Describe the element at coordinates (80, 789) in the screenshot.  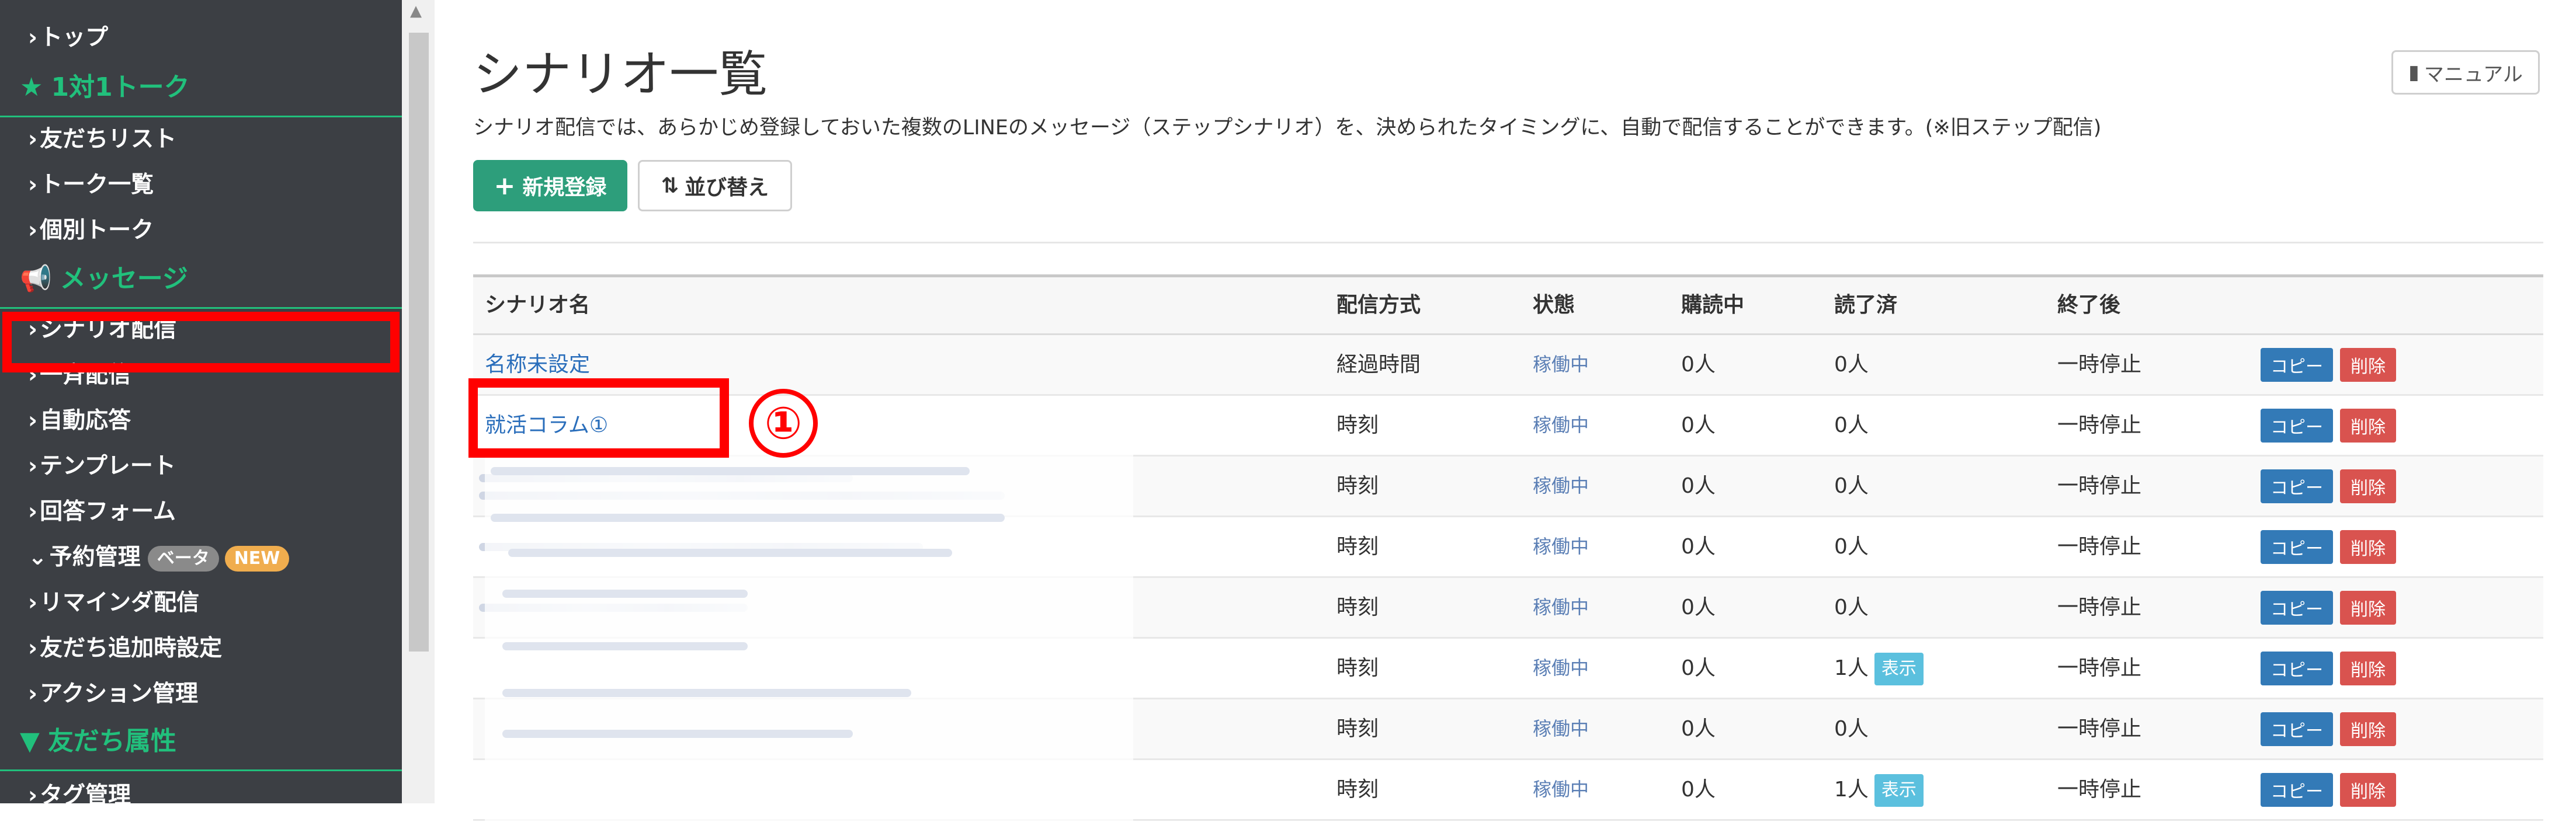
I see `sidebar-item-tag-management: › タグ管理` at that location.